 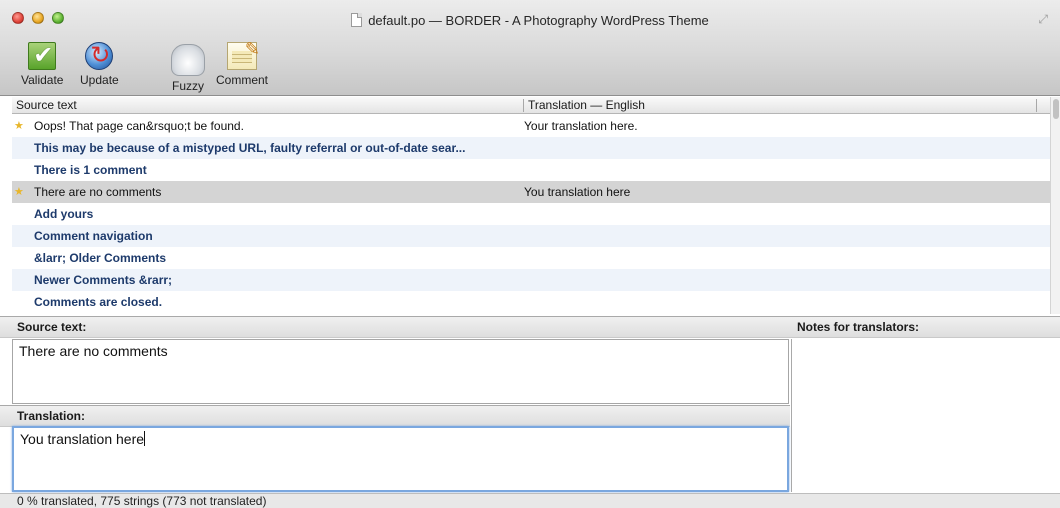 What do you see at coordinates (98, 302) in the screenshot?
I see `row-source-text: Comments are closed.` at bounding box center [98, 302].